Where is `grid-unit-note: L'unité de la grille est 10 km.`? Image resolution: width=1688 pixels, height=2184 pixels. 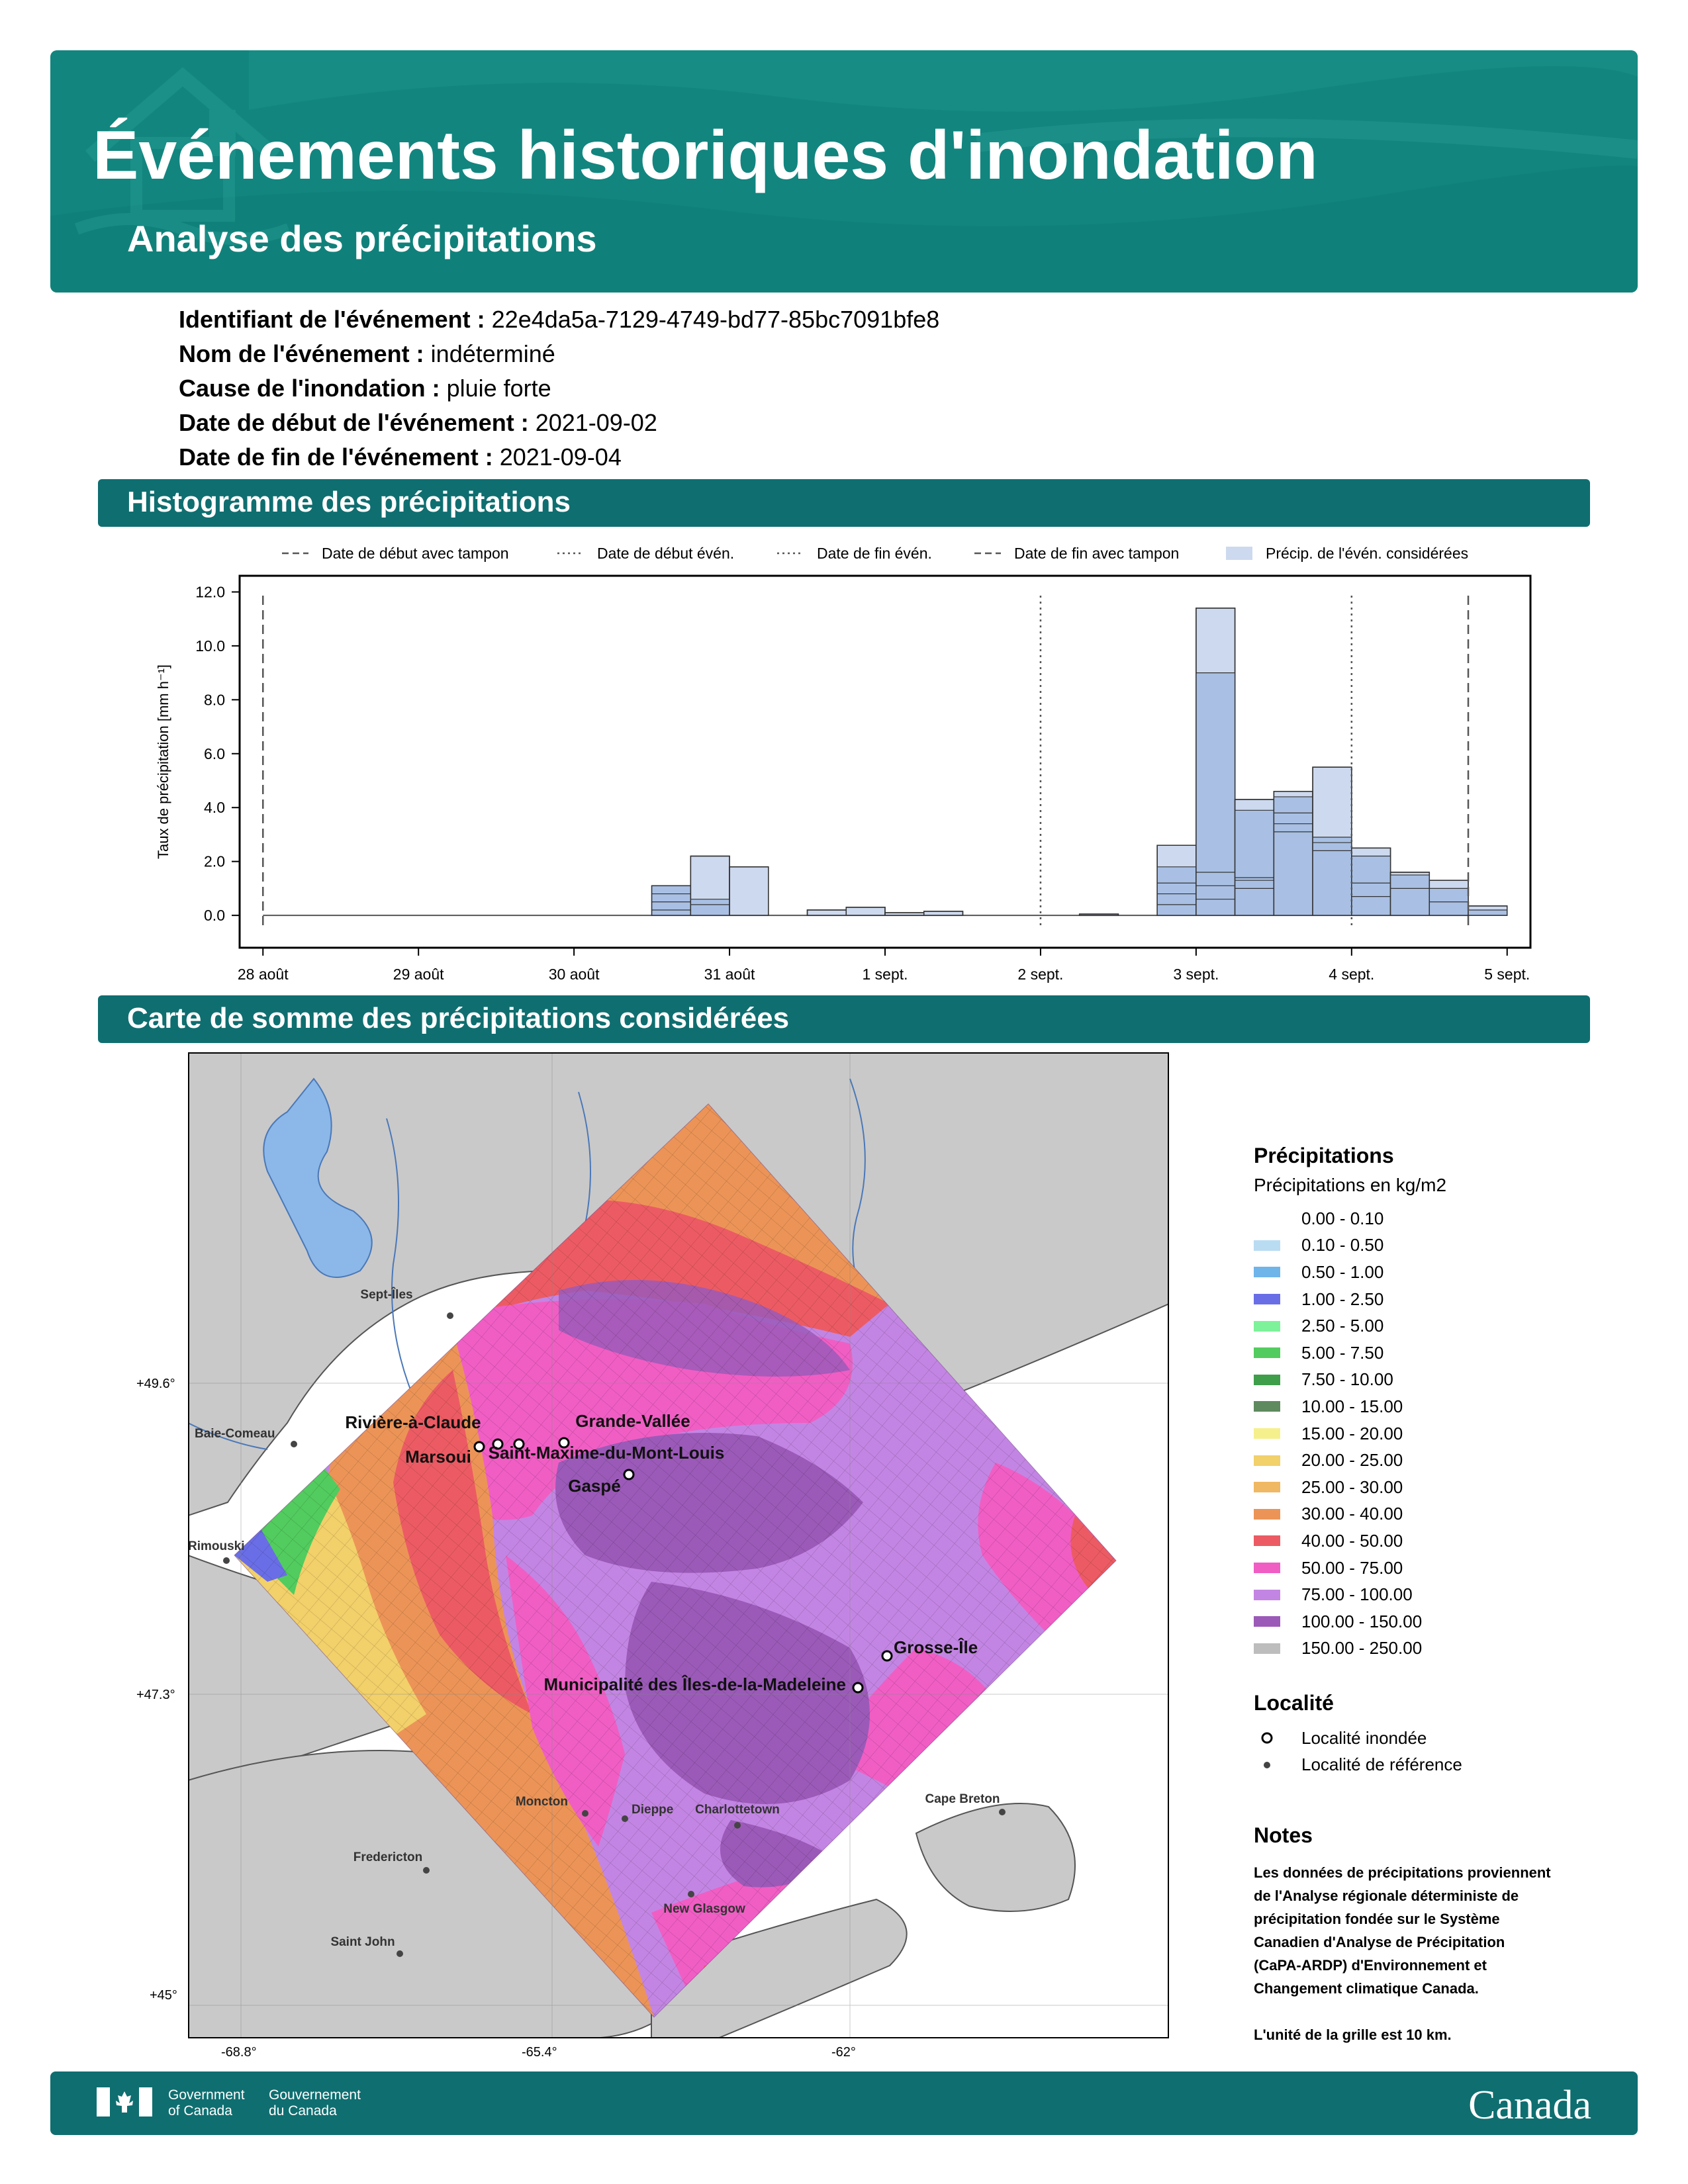
grid-unit-note: L'unité de la grille est 10 km. is located at coordinates (1353, 2035).